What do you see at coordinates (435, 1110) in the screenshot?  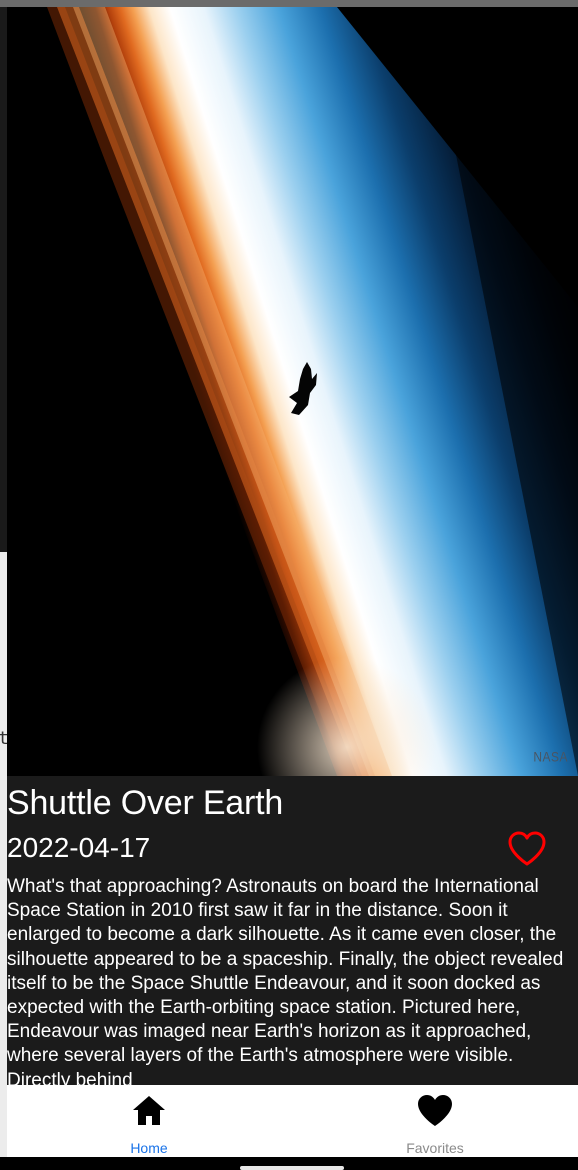 I see `heart-icon` at bounding box center [435, 1110].